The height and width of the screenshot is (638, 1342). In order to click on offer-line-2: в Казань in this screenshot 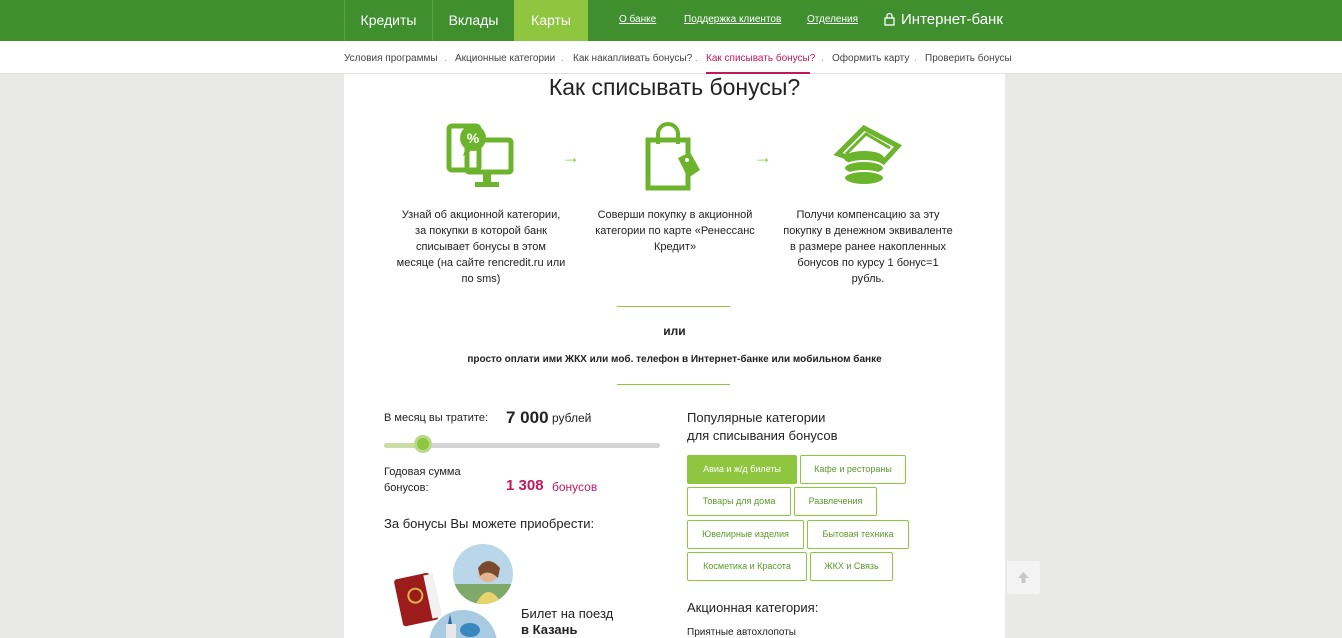, I will do `click(549, 629)`.